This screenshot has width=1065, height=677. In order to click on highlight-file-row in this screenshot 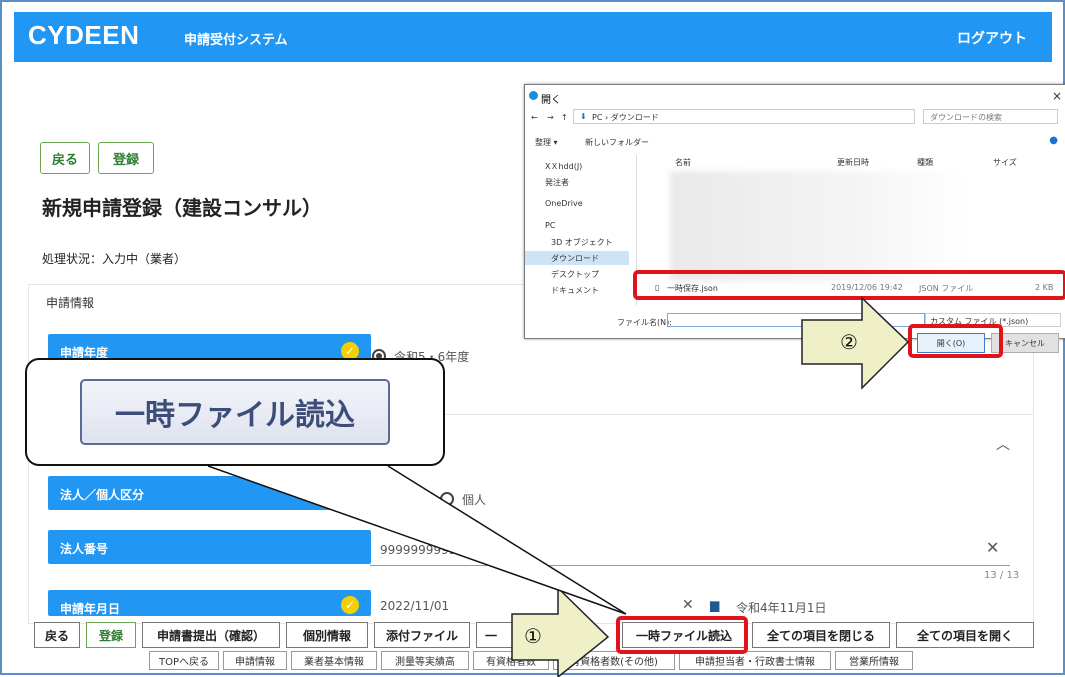, I will do `click(849, 285)`.